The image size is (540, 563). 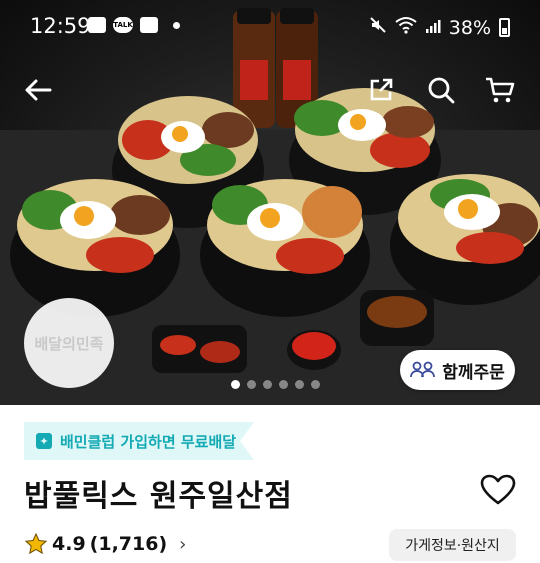 I want to click on cart-button, so click(x=500, y=90).